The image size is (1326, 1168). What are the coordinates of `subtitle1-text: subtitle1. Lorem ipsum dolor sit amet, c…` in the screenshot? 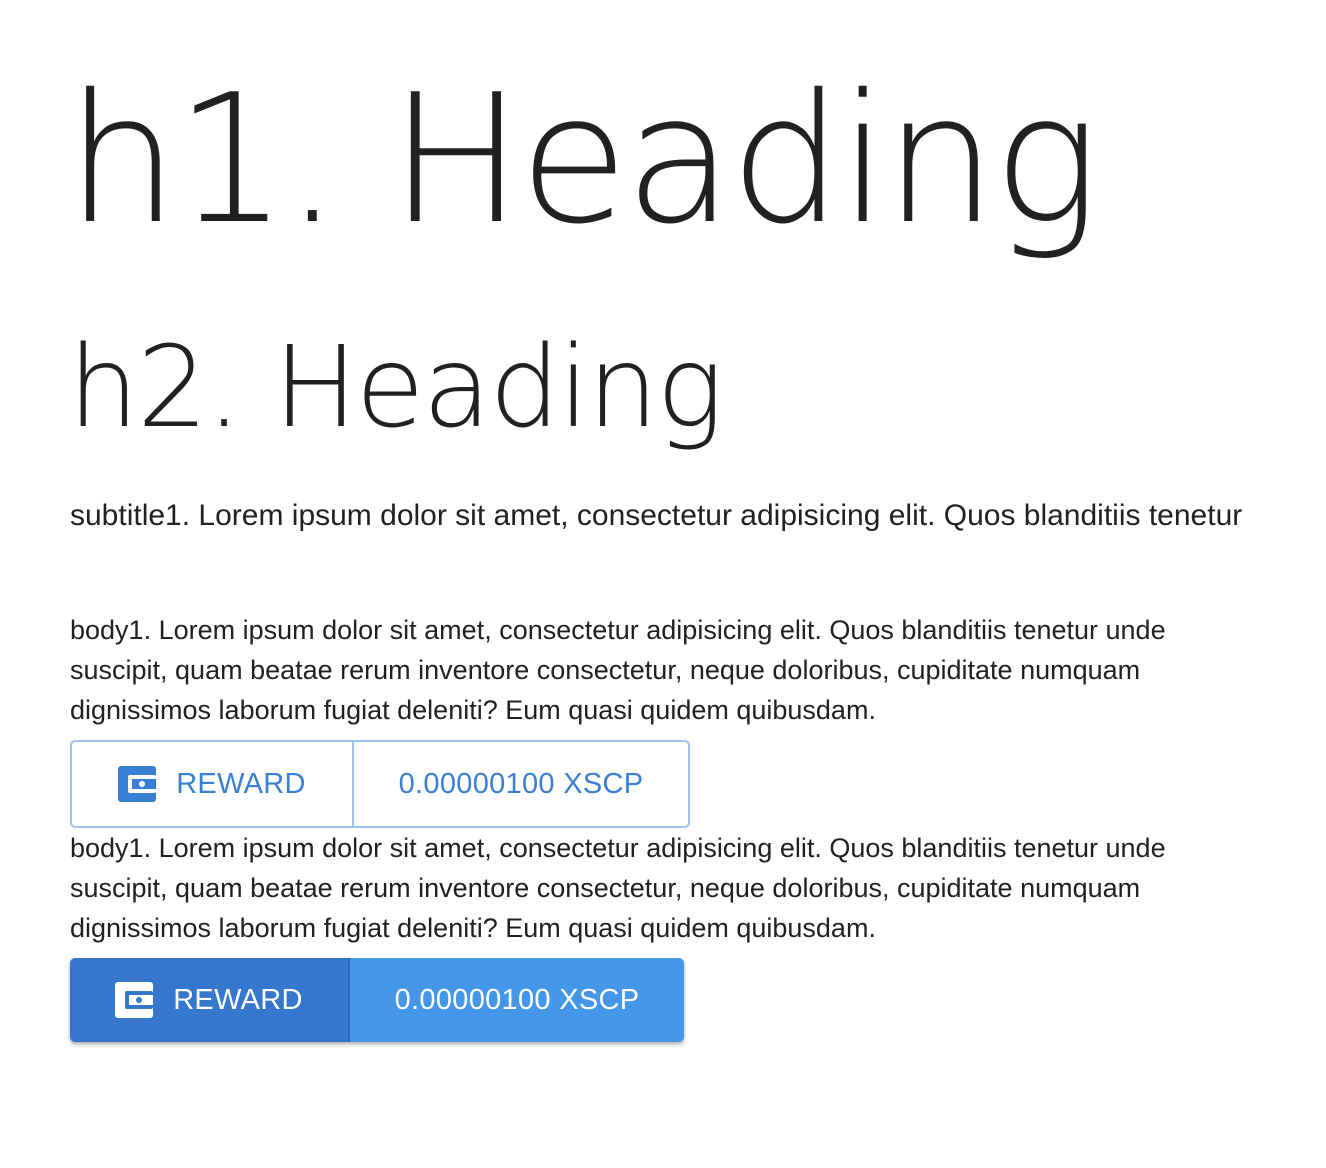 It's located at (656, 515).